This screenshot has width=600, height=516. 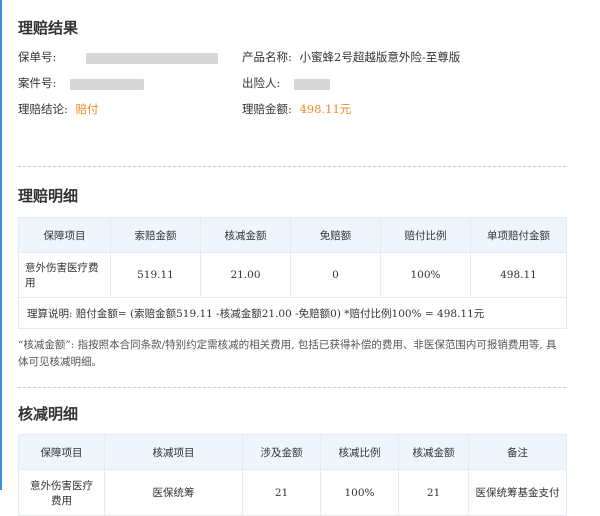 I want to click on claim-amount-label: 理赔金额:, so click(x=267, y=109).